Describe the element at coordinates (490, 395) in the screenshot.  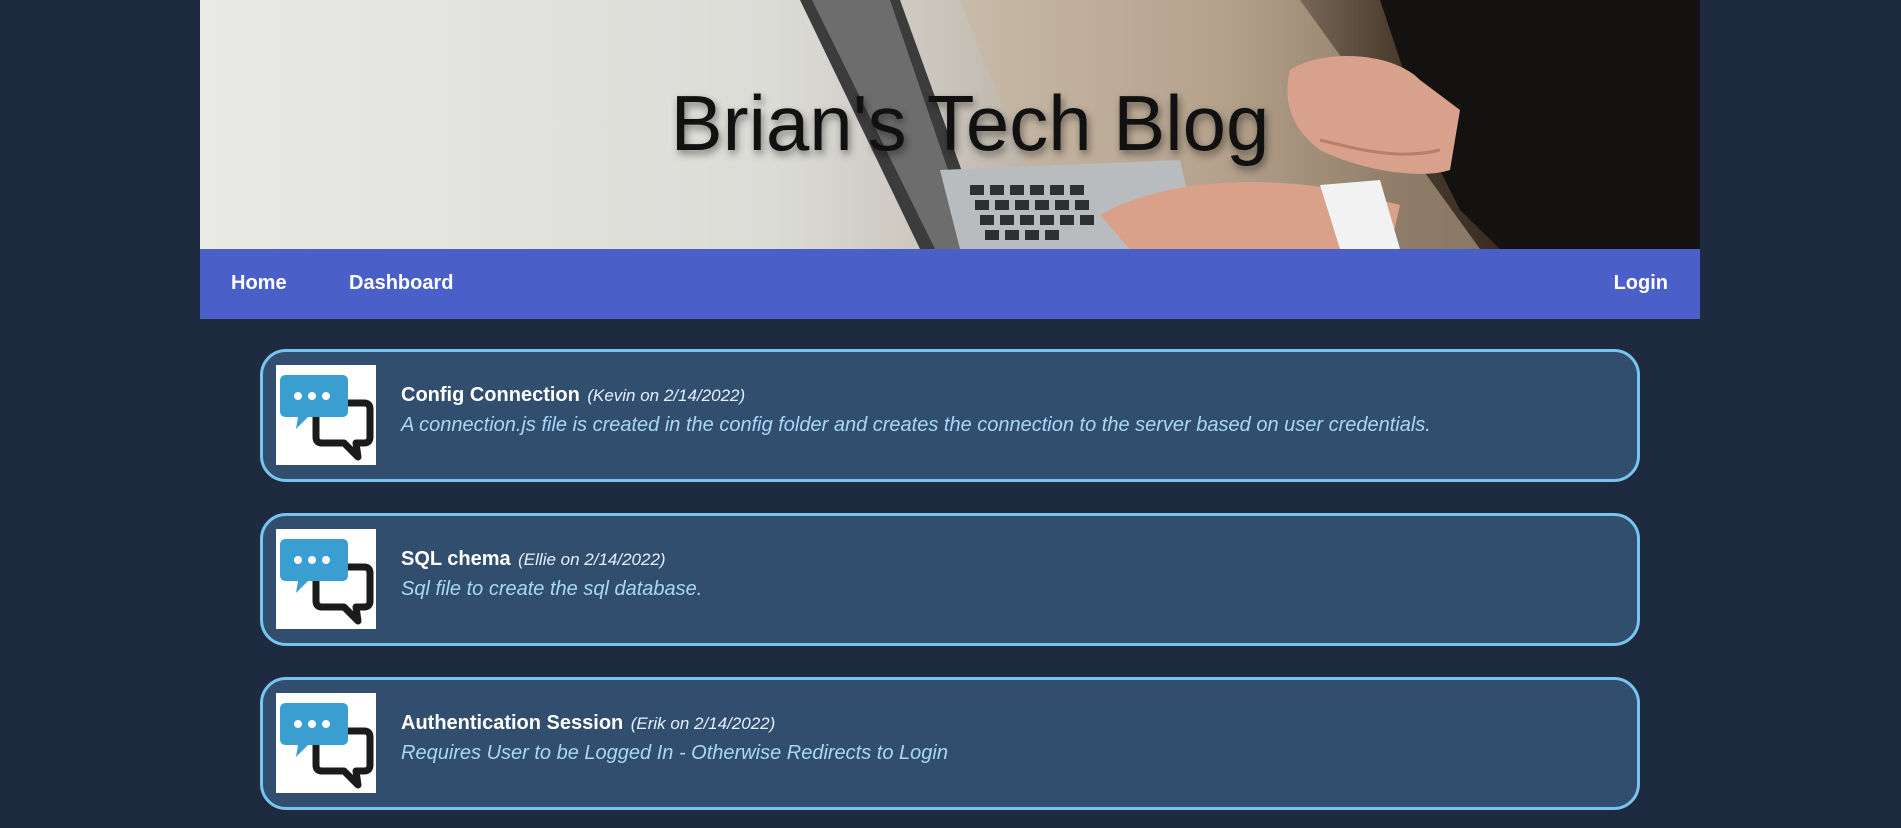
I see `post-title: Config Connection` at that location.